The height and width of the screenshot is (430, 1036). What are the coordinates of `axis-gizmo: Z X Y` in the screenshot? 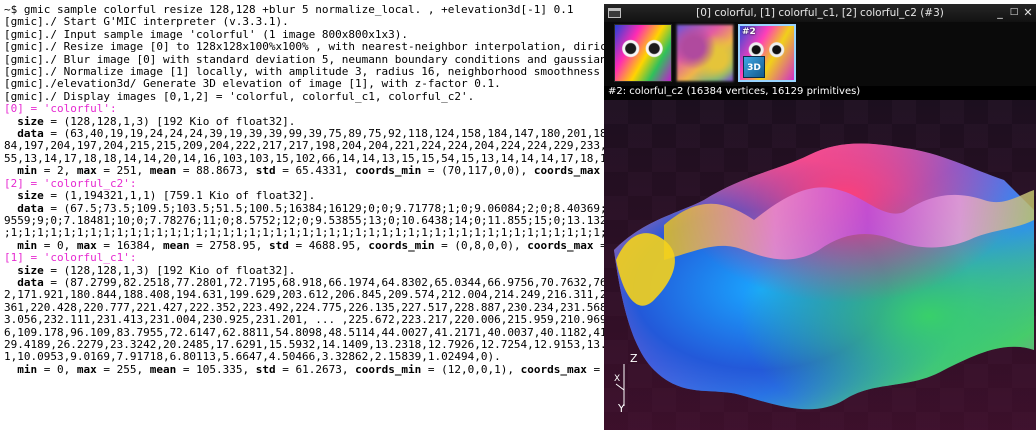 It's located at (630, 385).